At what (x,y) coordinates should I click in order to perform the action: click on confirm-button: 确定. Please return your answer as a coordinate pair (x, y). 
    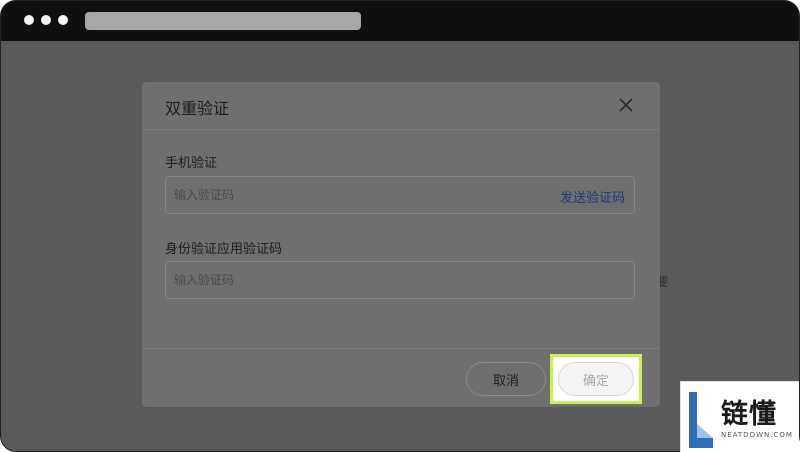
    Looking at the image, I should click on (596, 379).